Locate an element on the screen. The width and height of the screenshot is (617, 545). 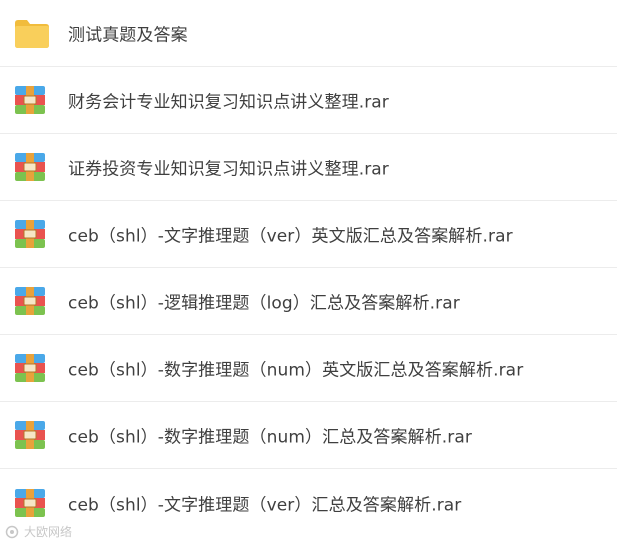
file-name: 财务会计专业知识复习知识点讲义整理.rar is located at coordinates (228, 102).